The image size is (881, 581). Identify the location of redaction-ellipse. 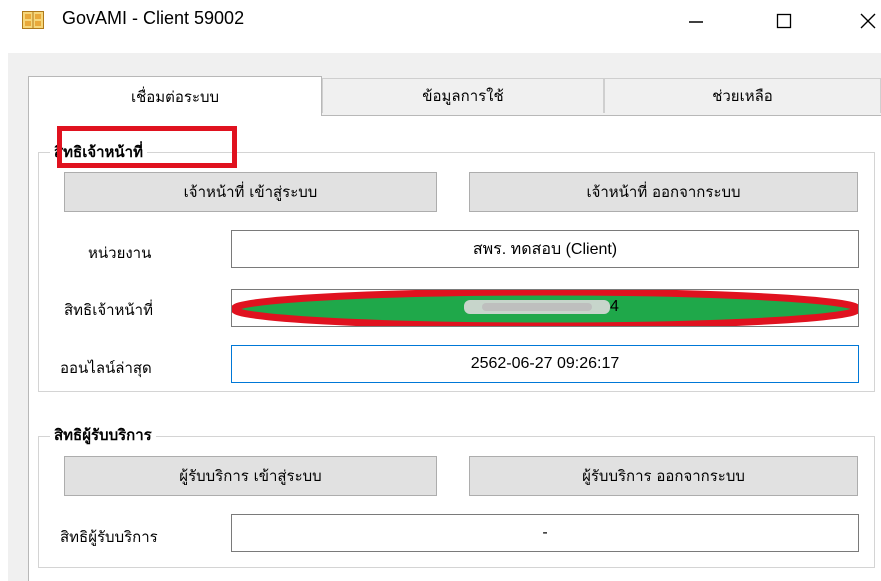
(545, 308).